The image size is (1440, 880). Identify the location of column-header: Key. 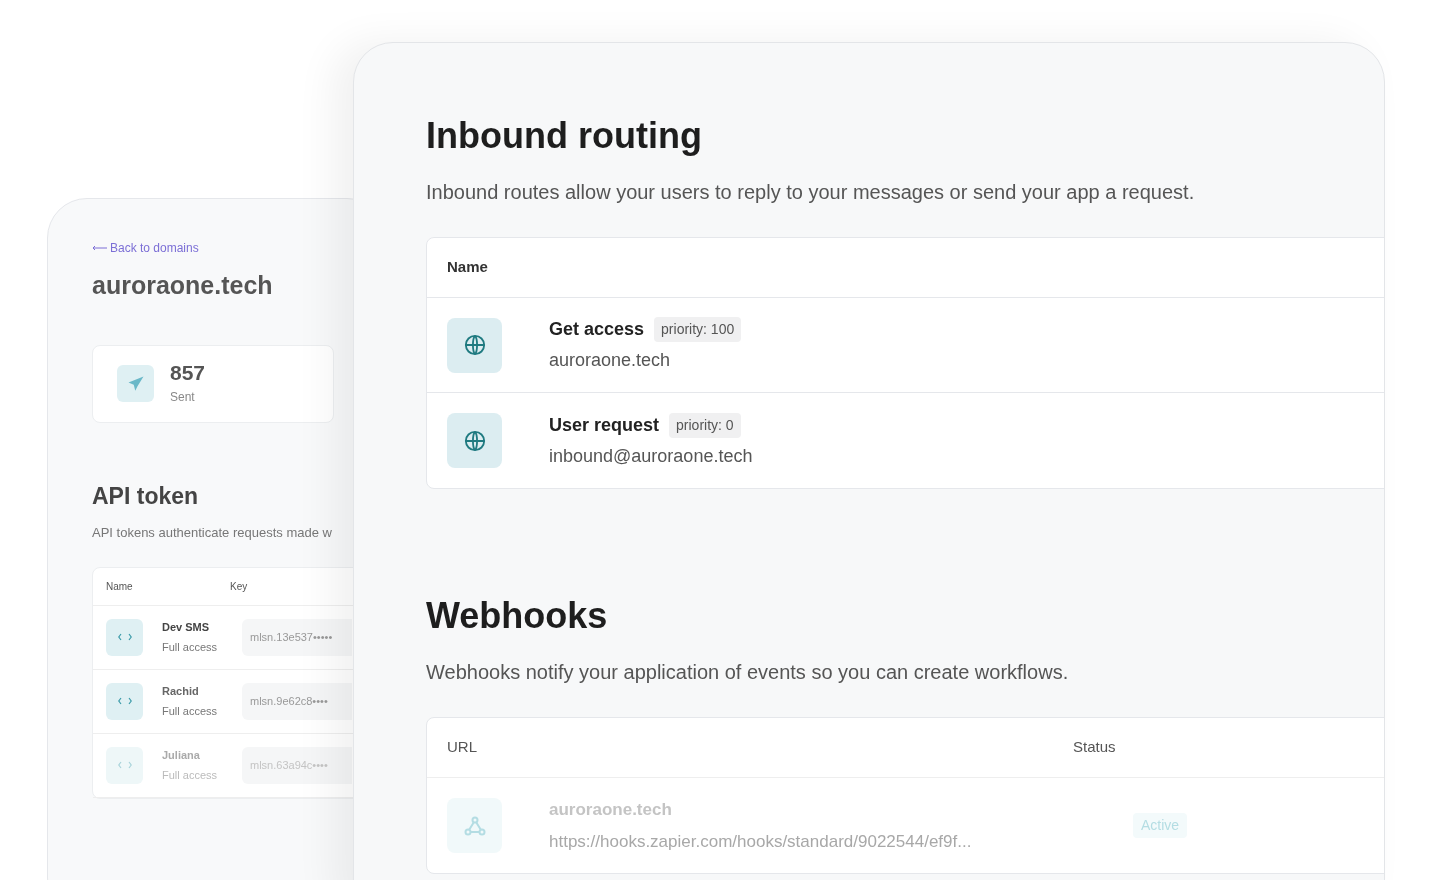
(239, 586).